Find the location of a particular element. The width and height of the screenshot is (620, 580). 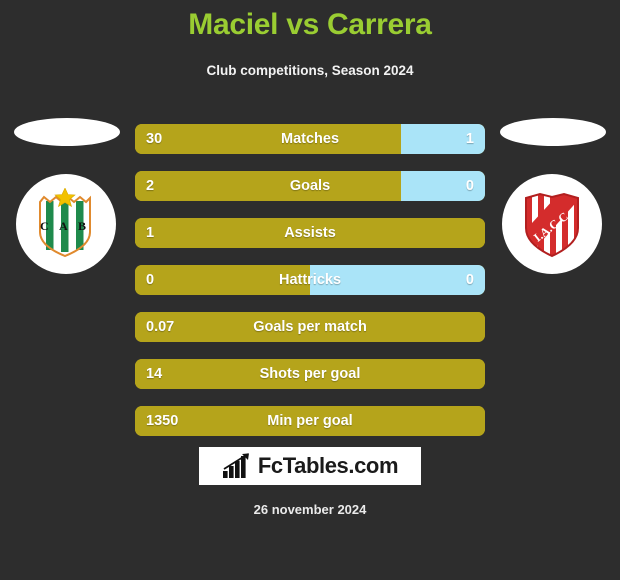

stat-label: Goals is located at coordinates (310, 186).